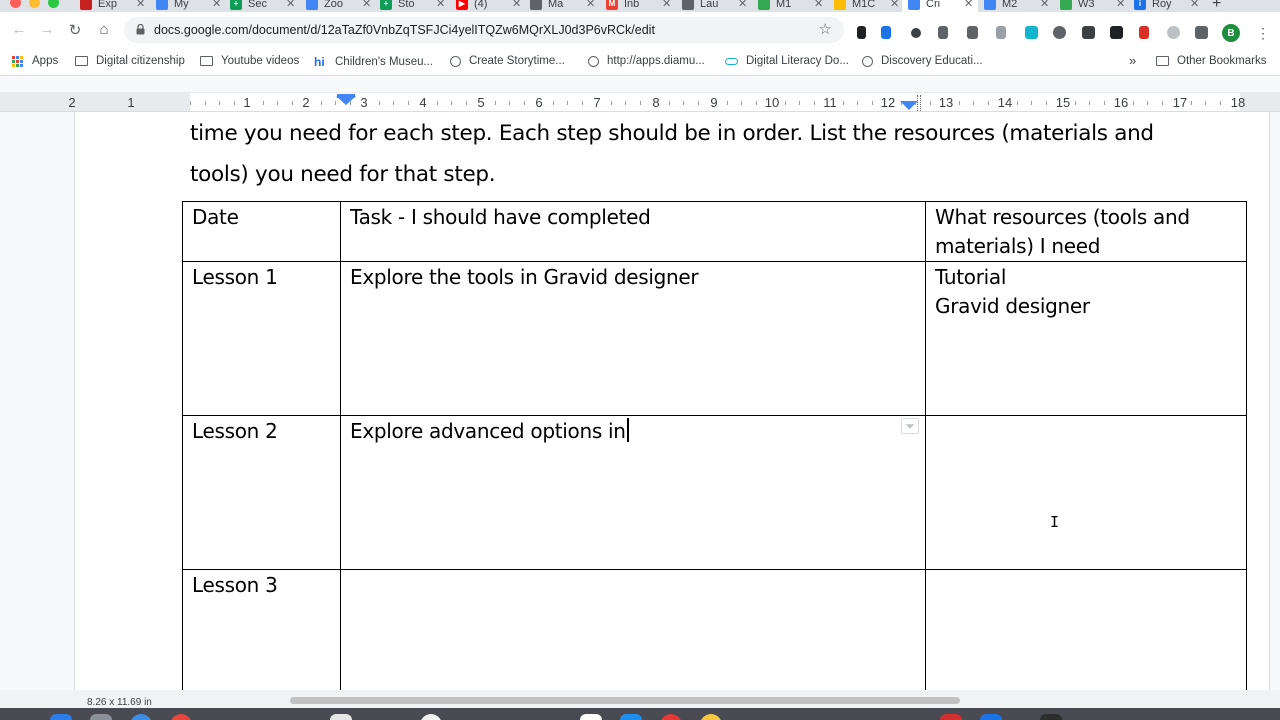 This screenshot has height=720, width=1280. I want to click on first-line-indent-marker, so click(346, 96).